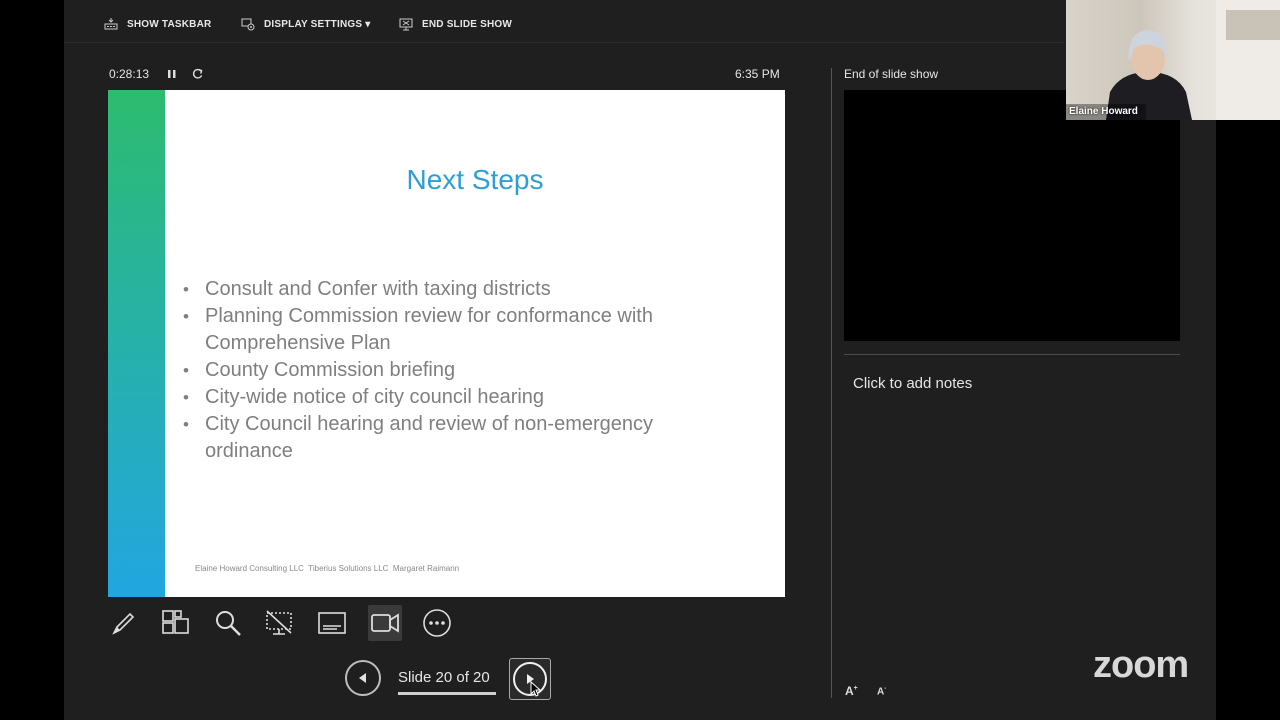  Describe the element at coordinates (564, 42) in the screenshot. I see `toolbar-divider` at that location.